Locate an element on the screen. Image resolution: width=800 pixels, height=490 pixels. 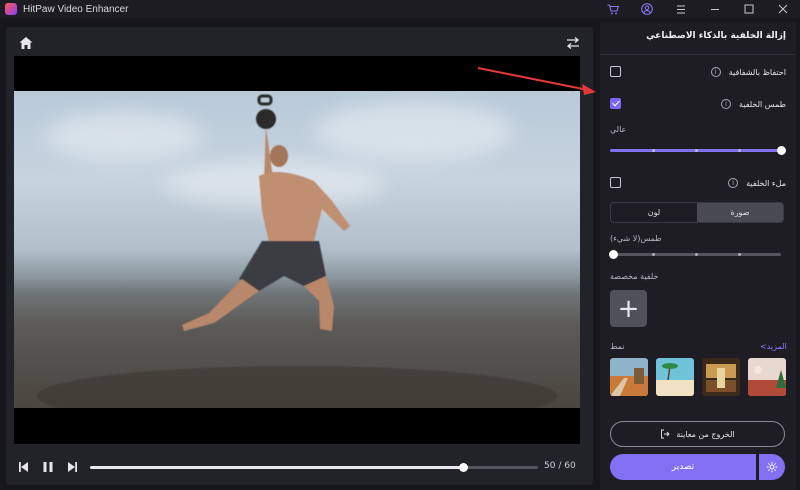
exit-icon is located at coordinates (666, 434).